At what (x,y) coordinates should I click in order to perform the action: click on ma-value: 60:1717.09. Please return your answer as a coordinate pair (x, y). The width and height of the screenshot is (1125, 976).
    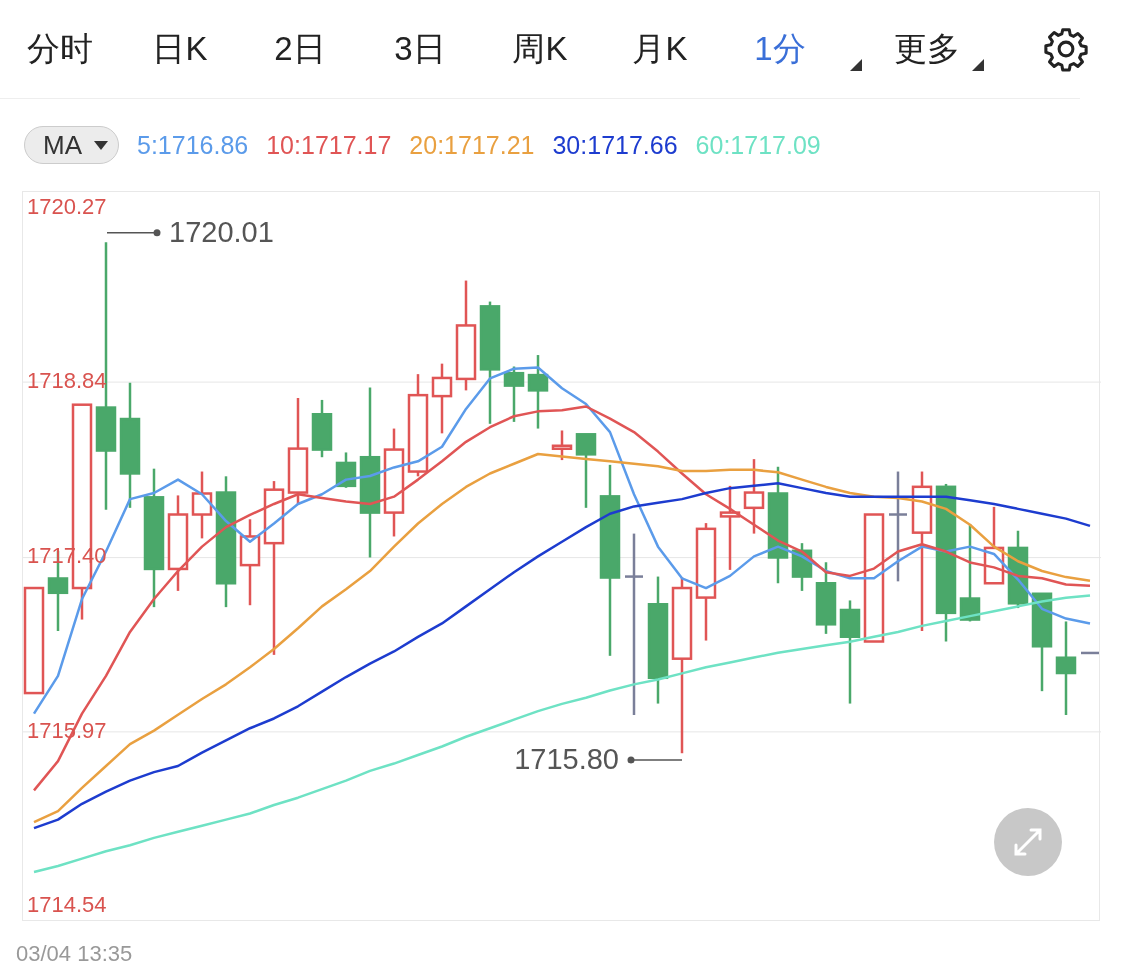
    Looking at the image, I should click on (758, 145).